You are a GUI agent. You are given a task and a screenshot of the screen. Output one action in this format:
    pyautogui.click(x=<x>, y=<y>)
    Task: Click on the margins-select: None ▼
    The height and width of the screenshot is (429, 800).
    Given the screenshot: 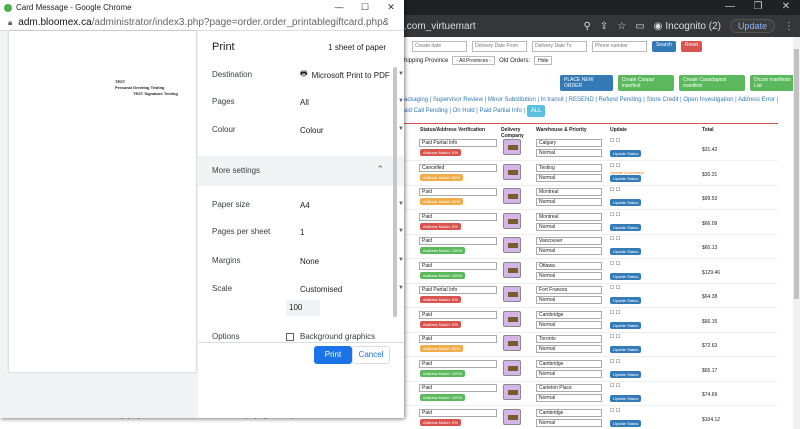 What is the action you would take?
    pyautogui.click(x=352, y=261)
    